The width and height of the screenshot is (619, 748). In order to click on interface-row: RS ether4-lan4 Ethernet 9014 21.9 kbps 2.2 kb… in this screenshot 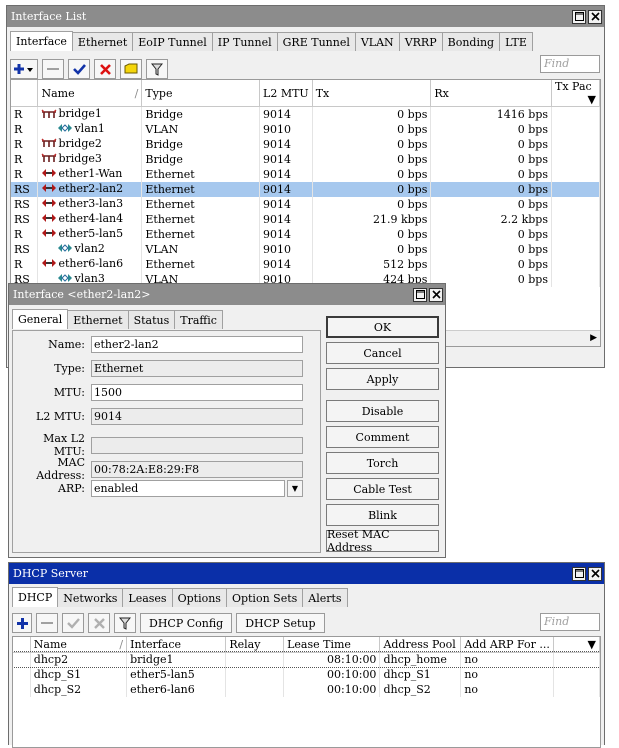, I will do `click(305, 219)`.